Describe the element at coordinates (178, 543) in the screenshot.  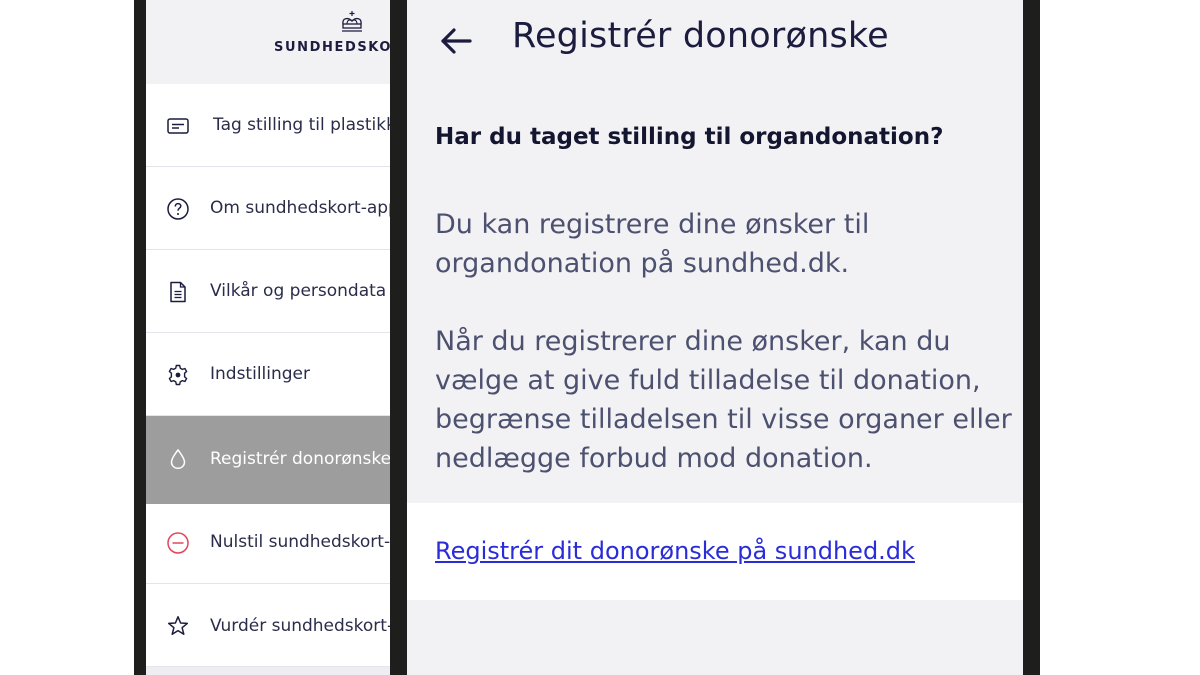
I see `minus-circle-icon` at that location.